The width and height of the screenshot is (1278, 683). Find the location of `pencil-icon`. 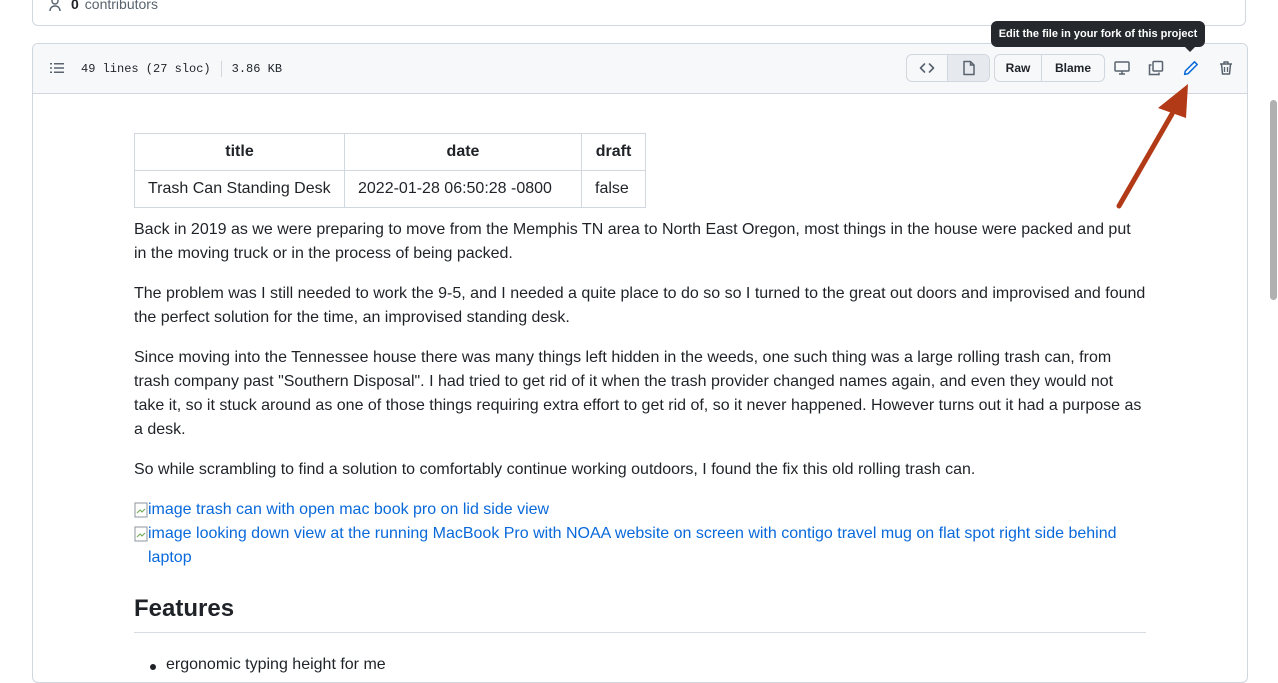

pencil-icon is located at coordinates (1191, 68).